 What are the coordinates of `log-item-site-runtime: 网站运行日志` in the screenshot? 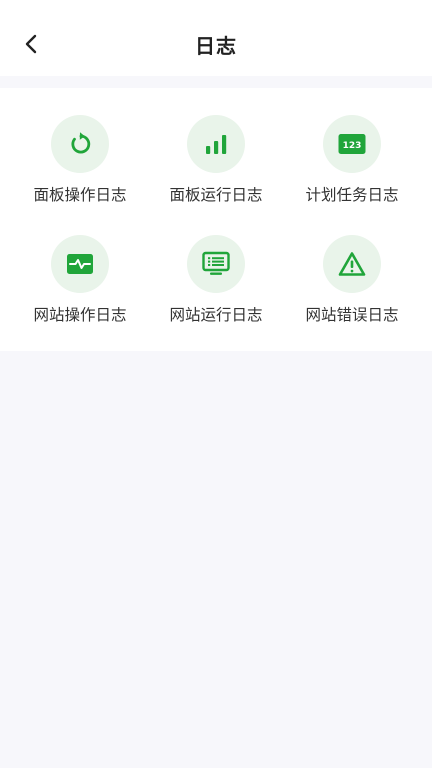 It's located at (216, 280).